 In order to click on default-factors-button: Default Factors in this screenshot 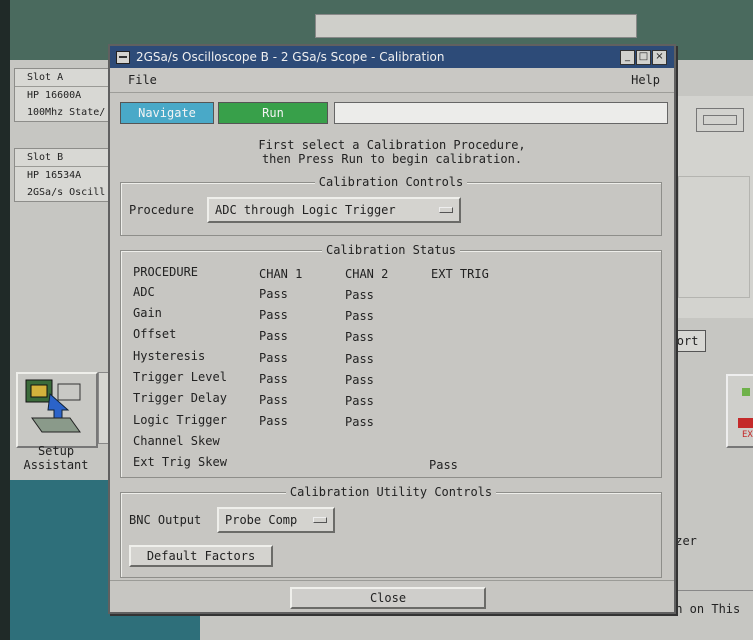, I will do `click(201, 556)`.